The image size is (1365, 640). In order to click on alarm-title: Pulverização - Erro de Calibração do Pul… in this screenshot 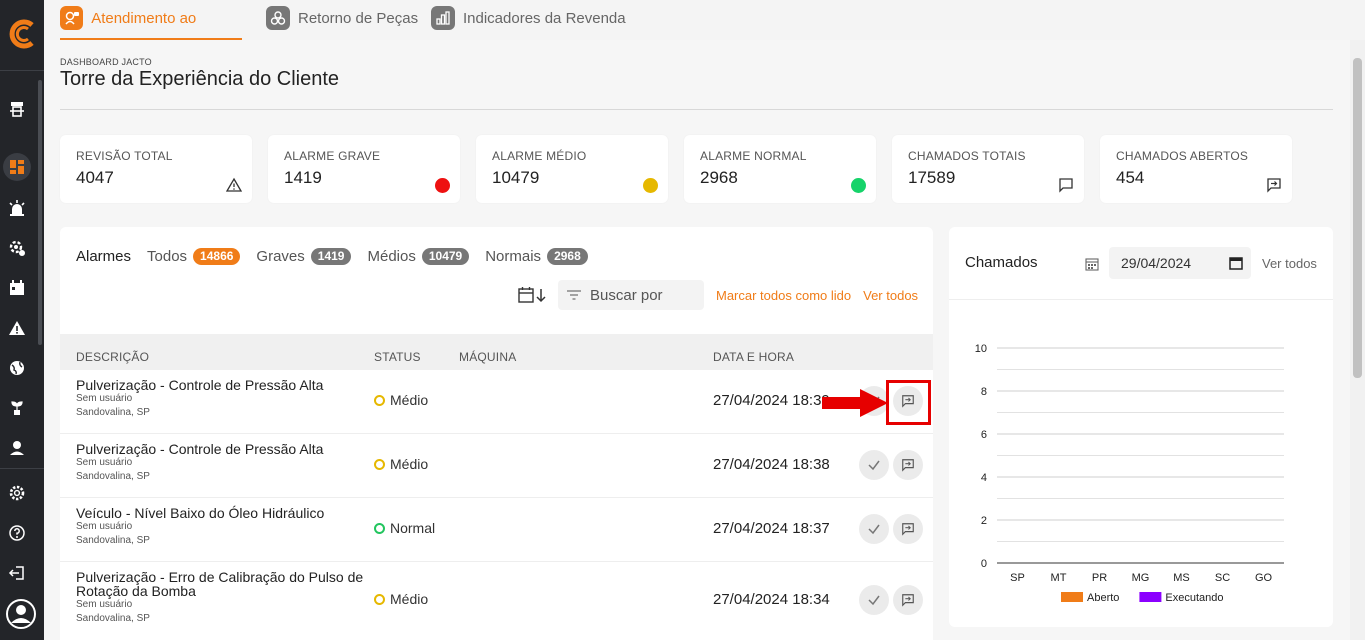, I will do `click(220, 584)`.